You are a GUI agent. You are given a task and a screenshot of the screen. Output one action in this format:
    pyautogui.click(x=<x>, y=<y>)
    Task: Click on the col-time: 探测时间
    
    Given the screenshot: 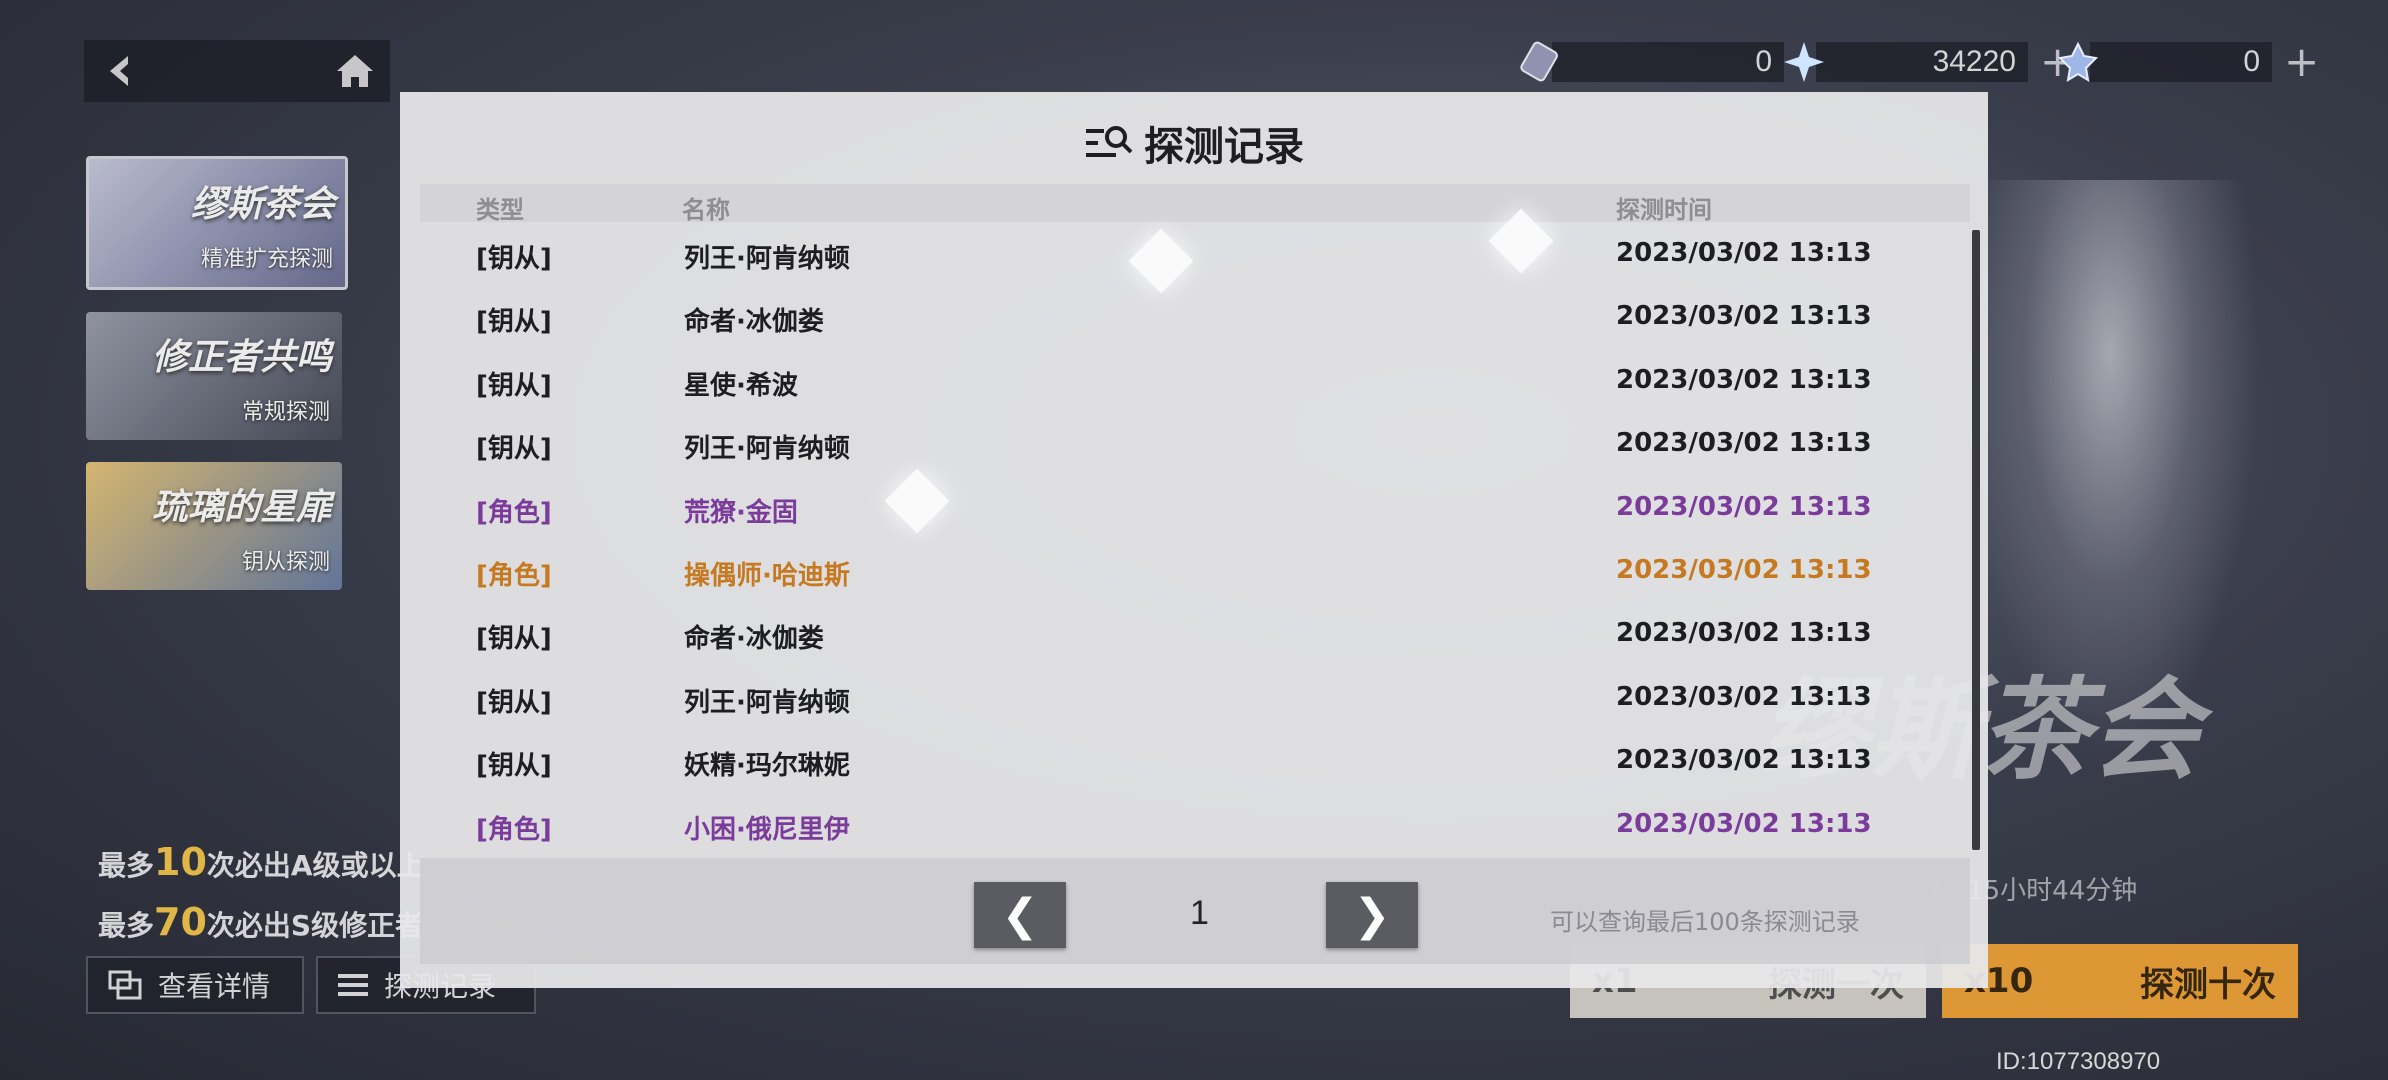 What is the action you would take?
    pyautogui.click(x=1664, y=210)
    